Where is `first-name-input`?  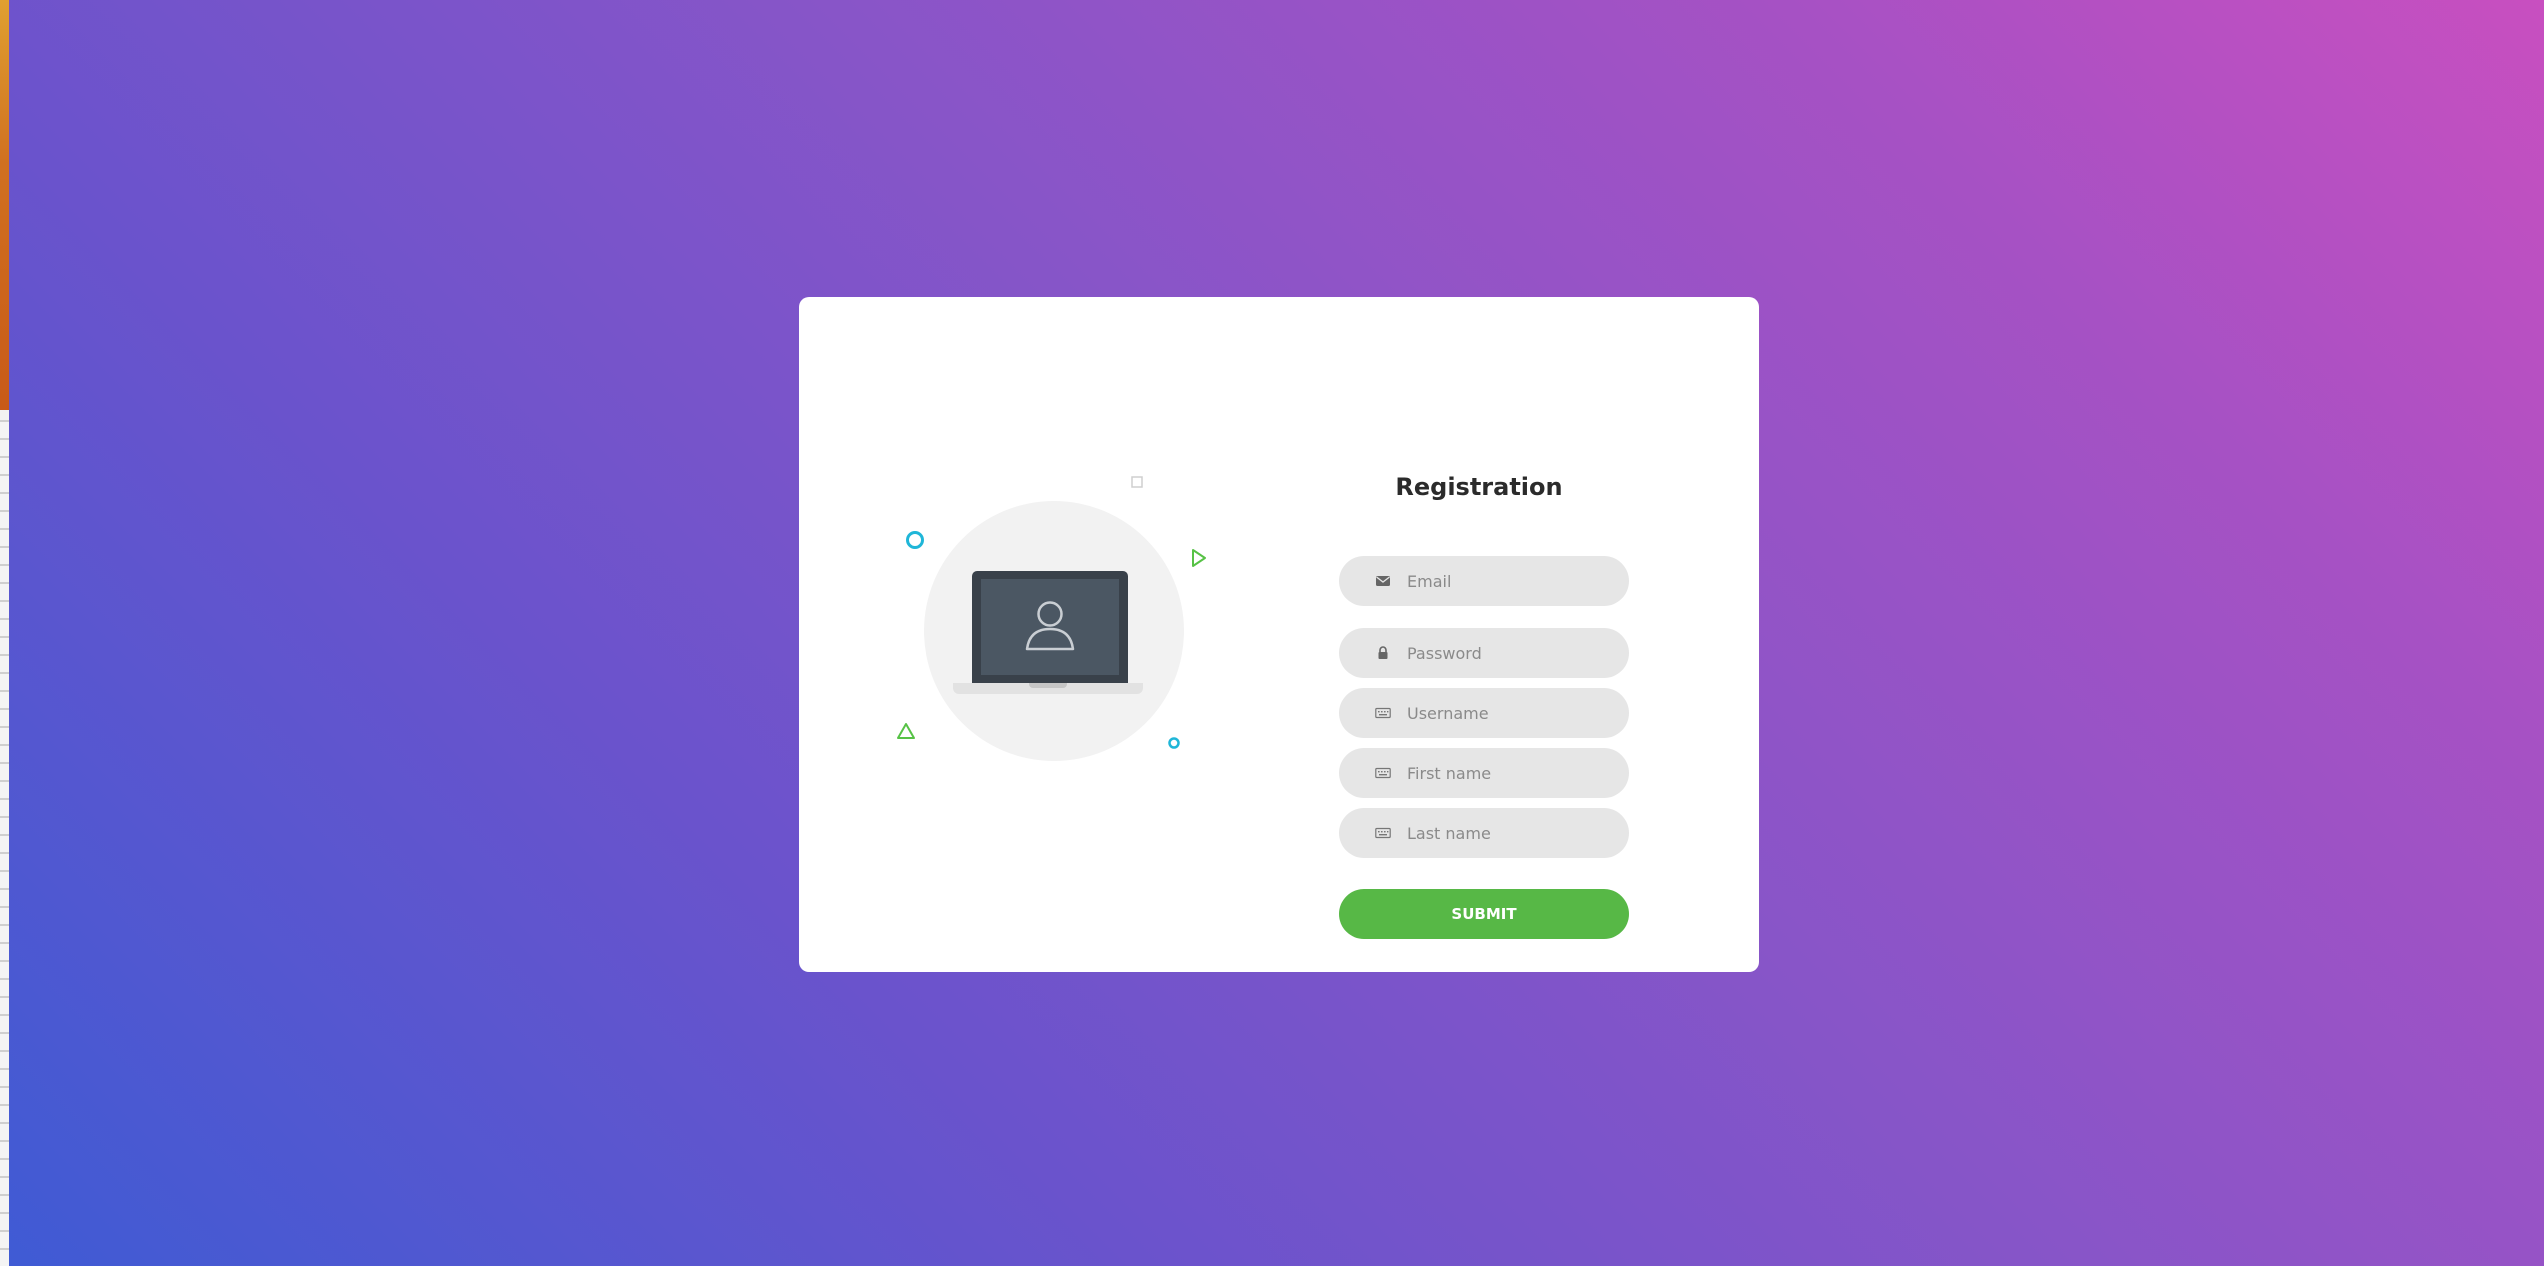 first-name-input is located at coordinates (1507, 773).